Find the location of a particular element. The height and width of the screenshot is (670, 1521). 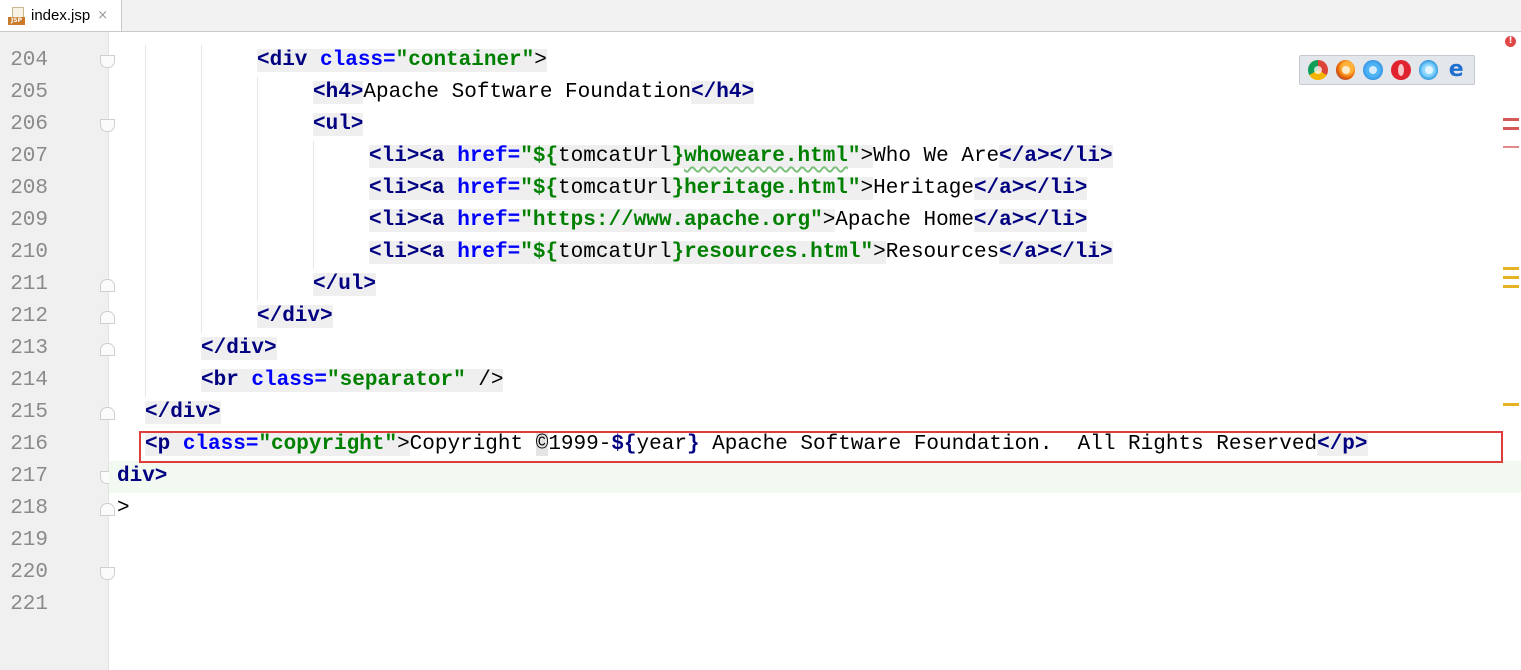

line-number: 217 is located at coordinates (29, 476).